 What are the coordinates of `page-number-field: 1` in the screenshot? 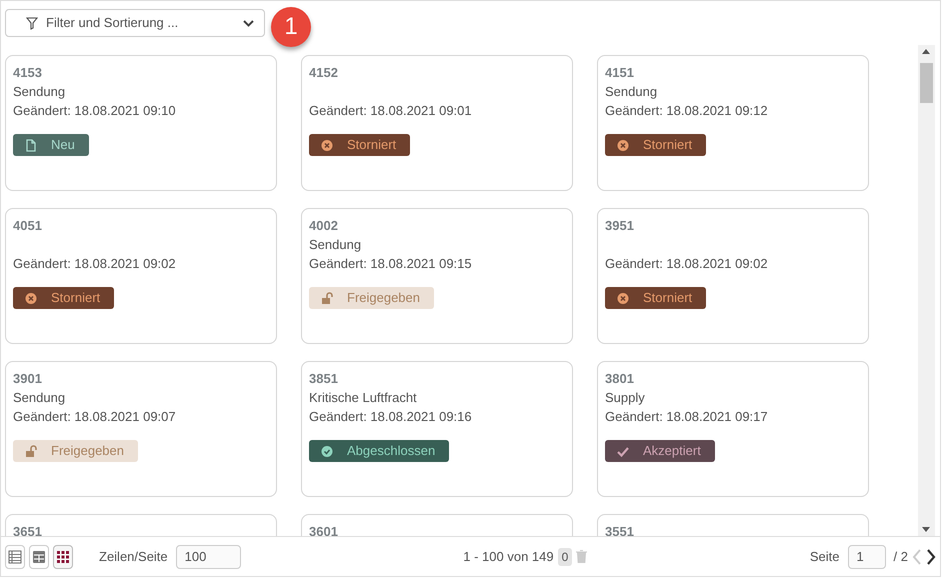 It's located at (867, 556).